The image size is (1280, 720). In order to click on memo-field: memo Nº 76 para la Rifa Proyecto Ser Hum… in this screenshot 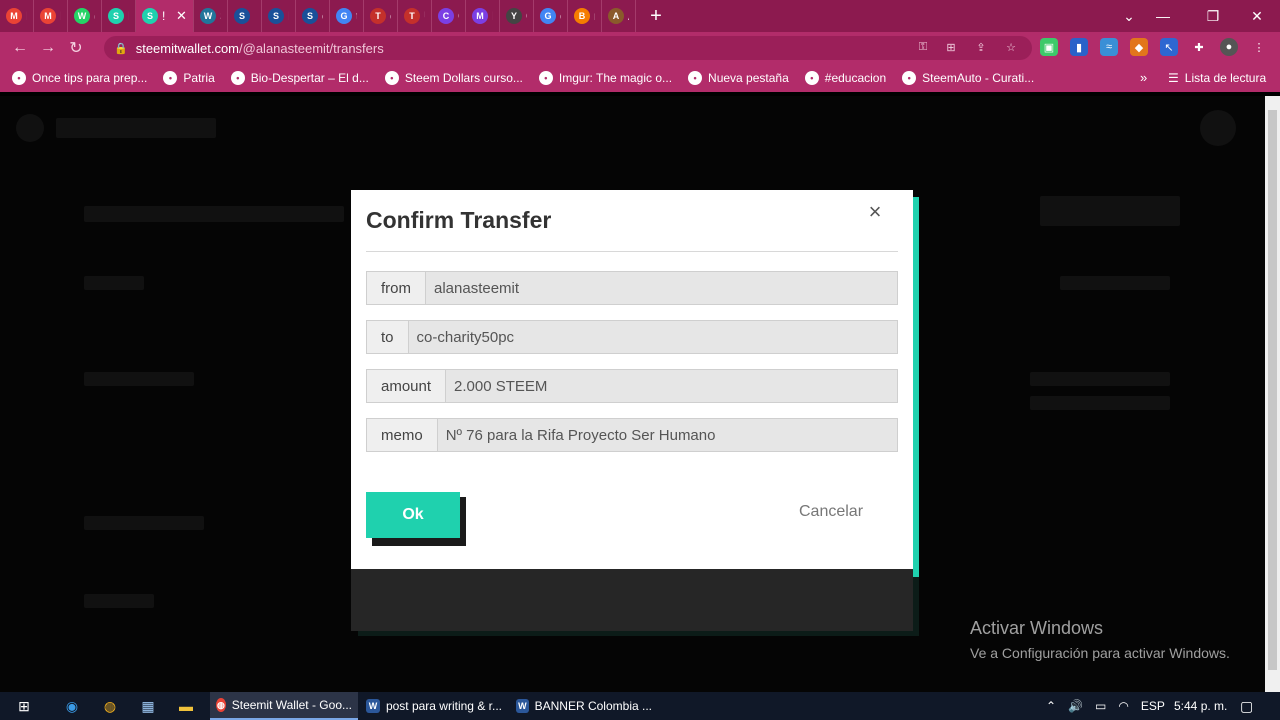, I will do `click(632, 435)`.